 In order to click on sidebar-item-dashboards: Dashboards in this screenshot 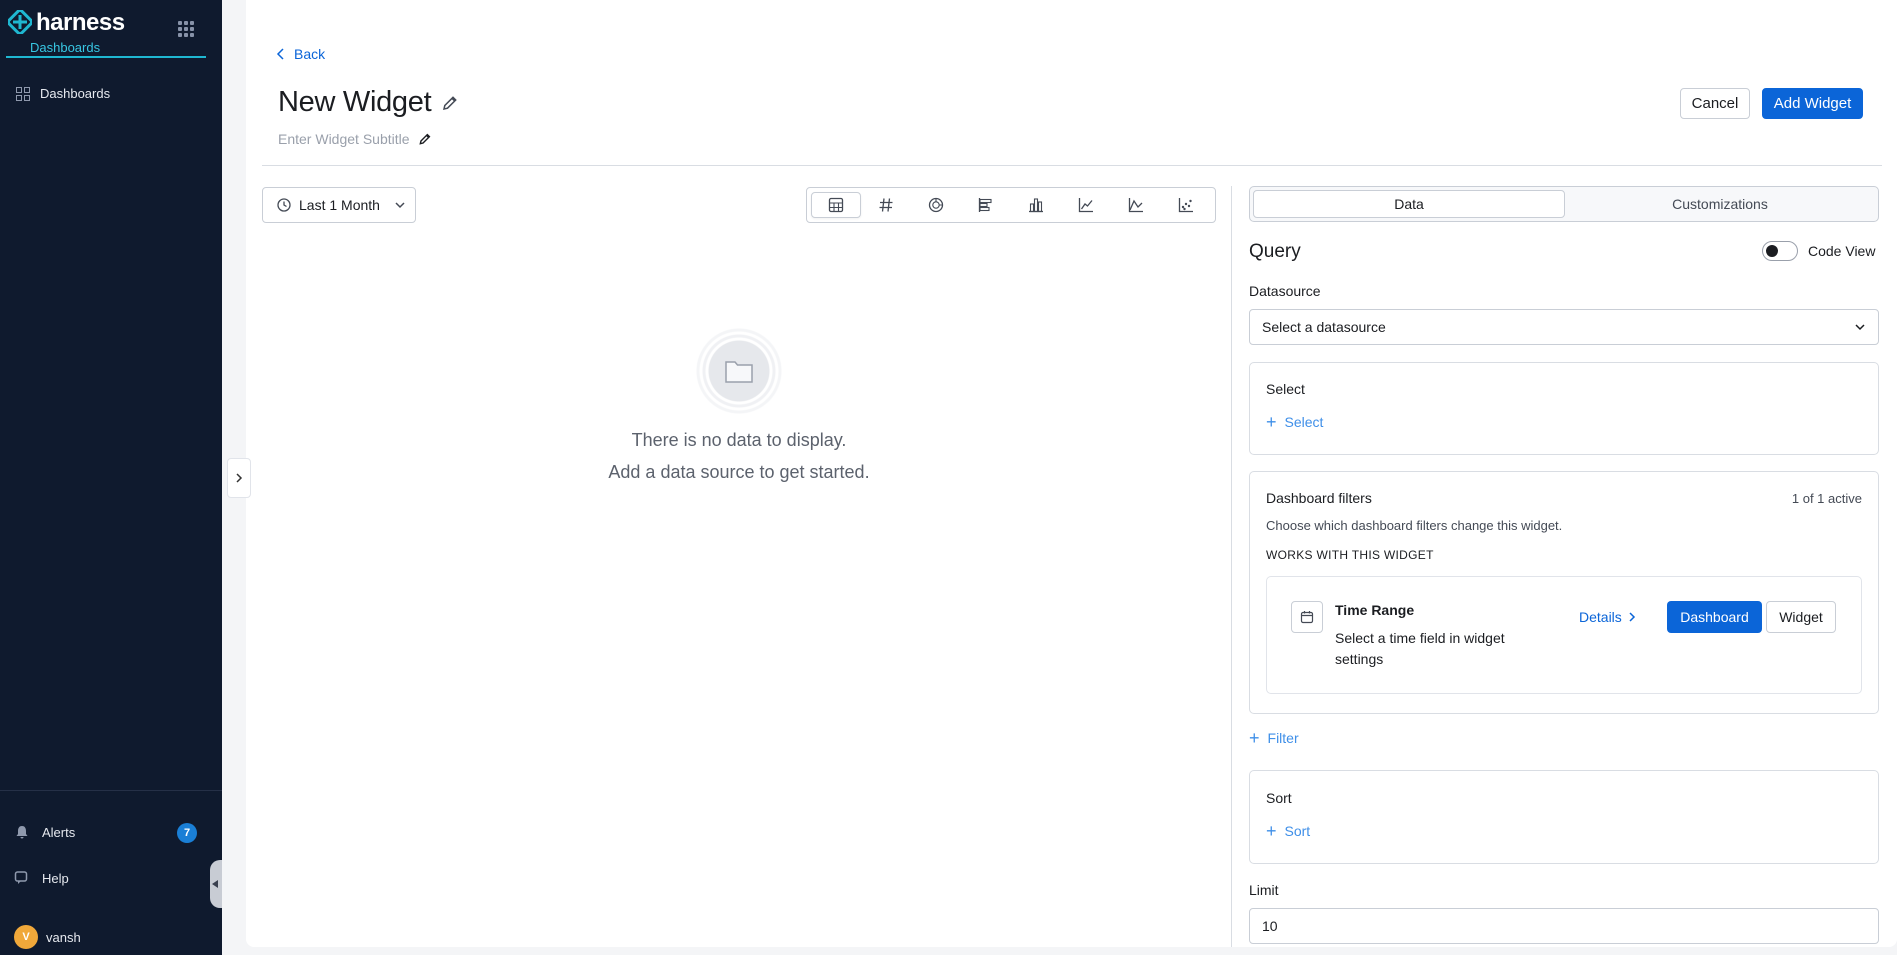, I will do `click(63, 93)`.